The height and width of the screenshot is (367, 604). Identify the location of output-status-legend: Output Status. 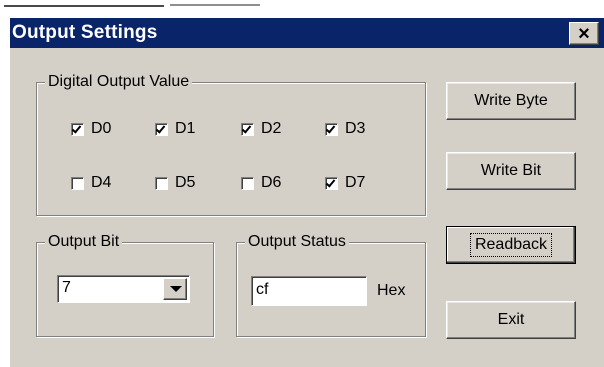
(297, 242).